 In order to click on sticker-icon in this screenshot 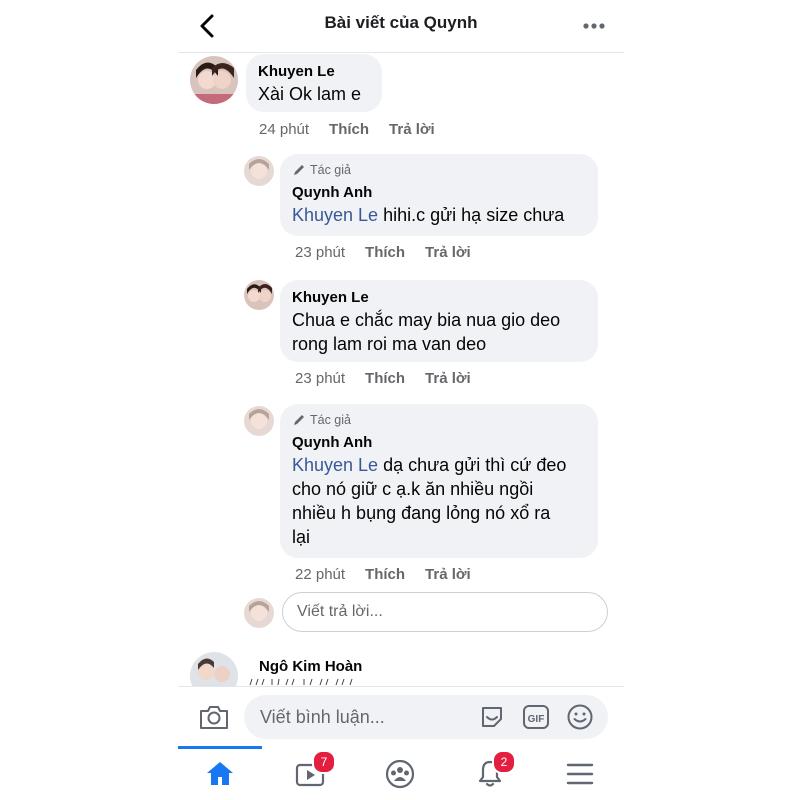, I will do `click(492, 717)`.